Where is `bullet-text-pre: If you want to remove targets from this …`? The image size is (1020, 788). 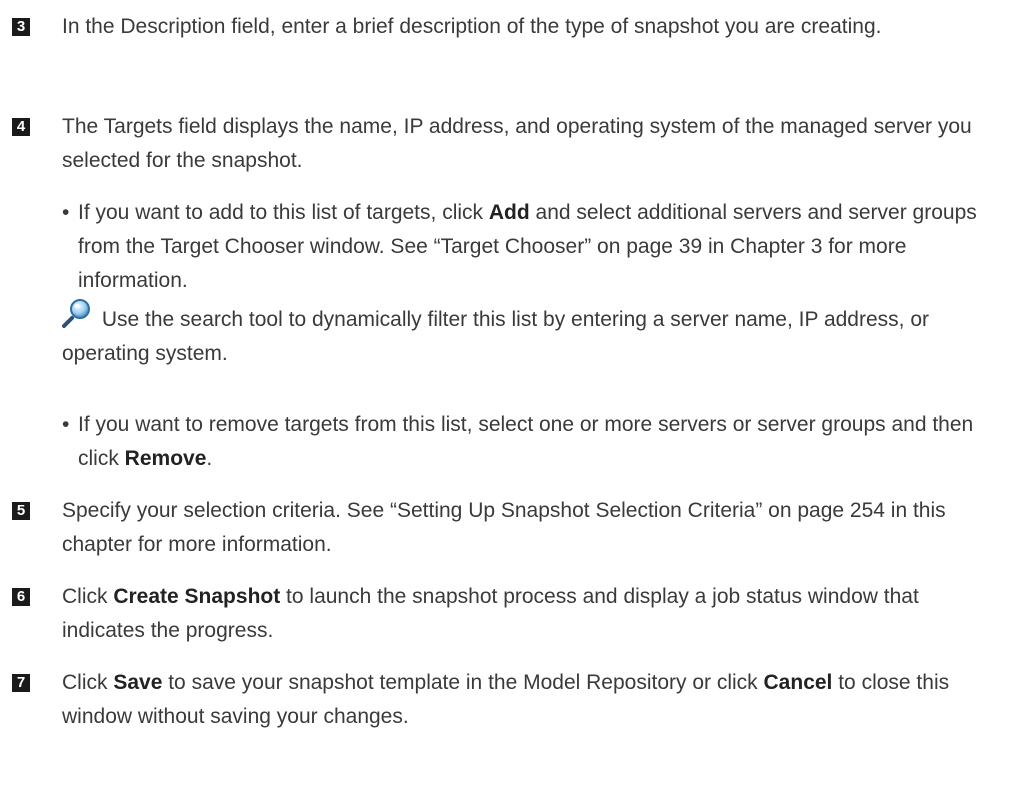 bullet-text-pre: If you want to remove targets from this … is located at coordinates (526, 441).